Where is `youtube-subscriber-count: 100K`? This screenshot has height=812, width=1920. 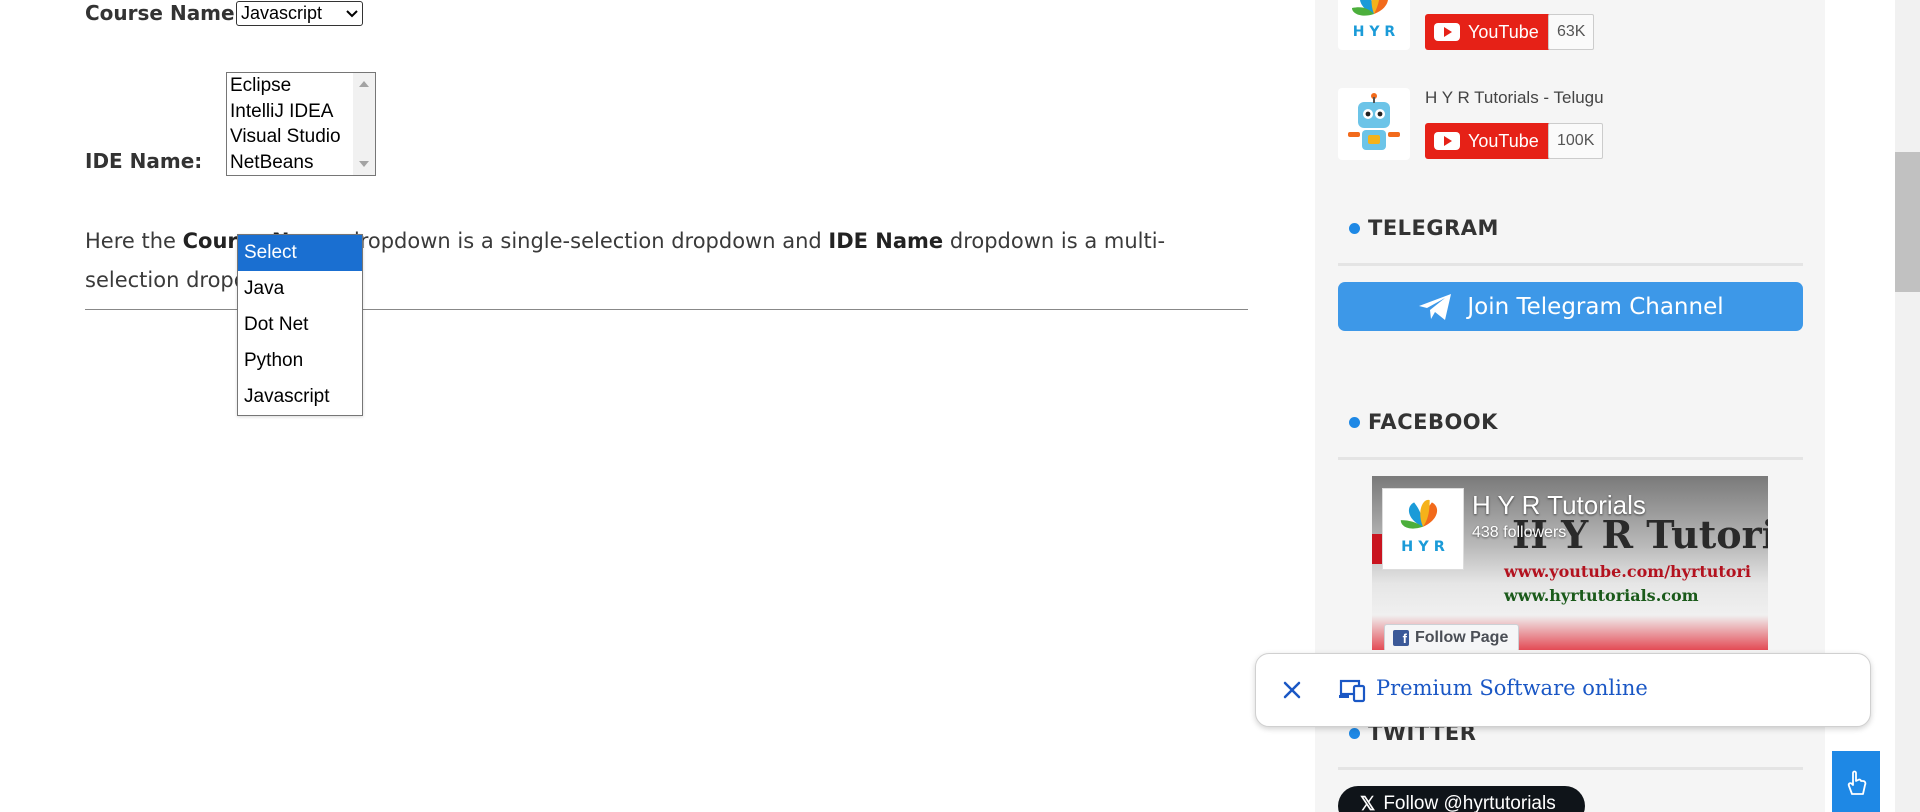
youtube-subscriber-count: 100K is located at coordinates (1576, 141).